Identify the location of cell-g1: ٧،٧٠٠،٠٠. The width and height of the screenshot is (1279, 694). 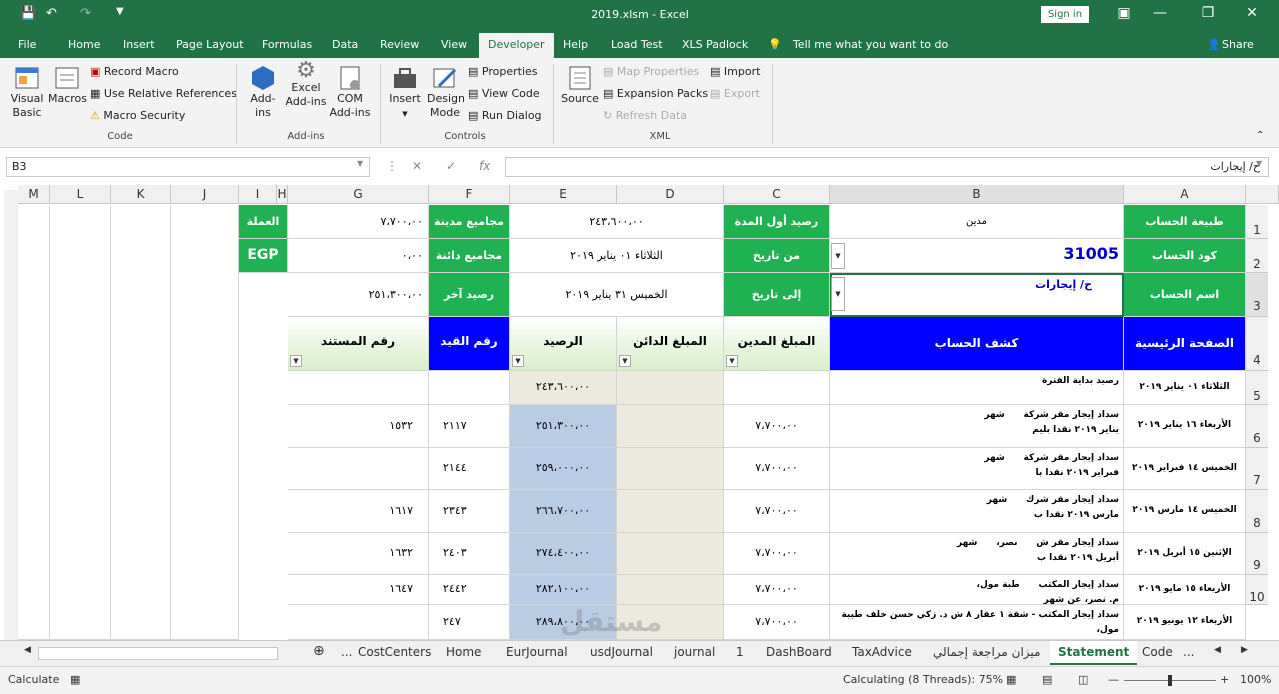
(358, 222).